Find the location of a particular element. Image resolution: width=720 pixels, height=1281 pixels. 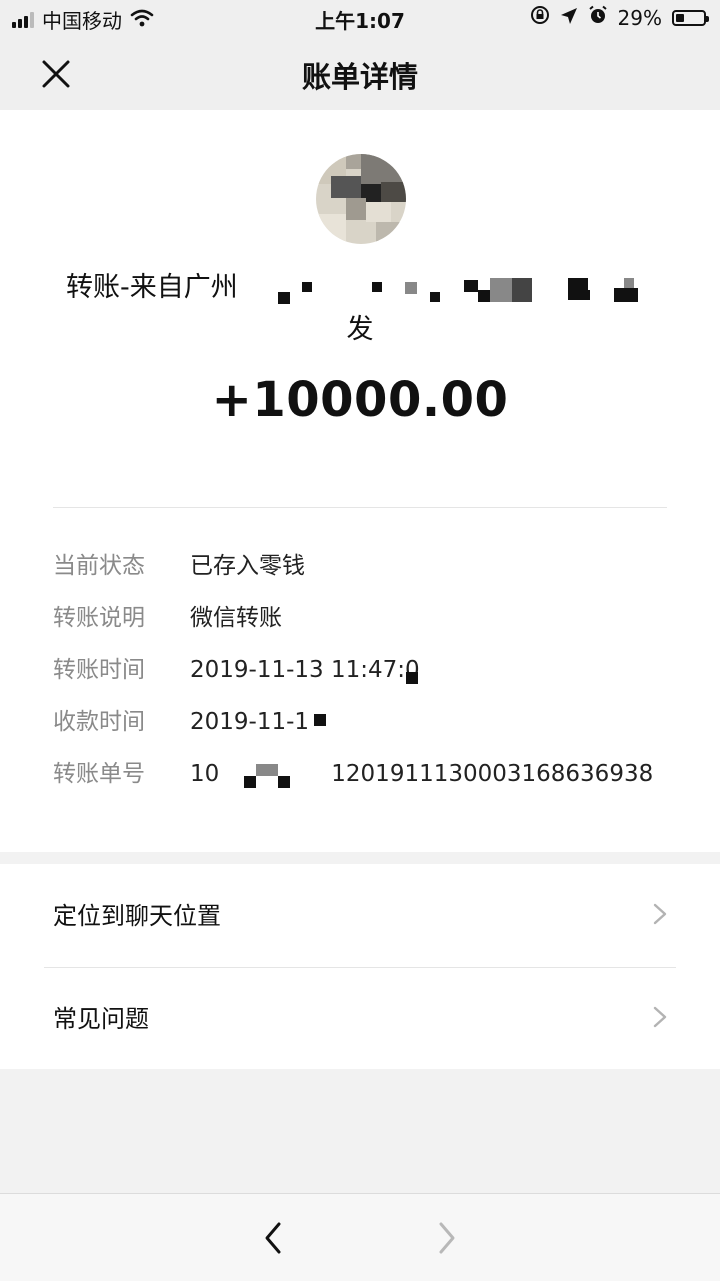

detail-label: 转账单号 is located at coordinates (99, 774).